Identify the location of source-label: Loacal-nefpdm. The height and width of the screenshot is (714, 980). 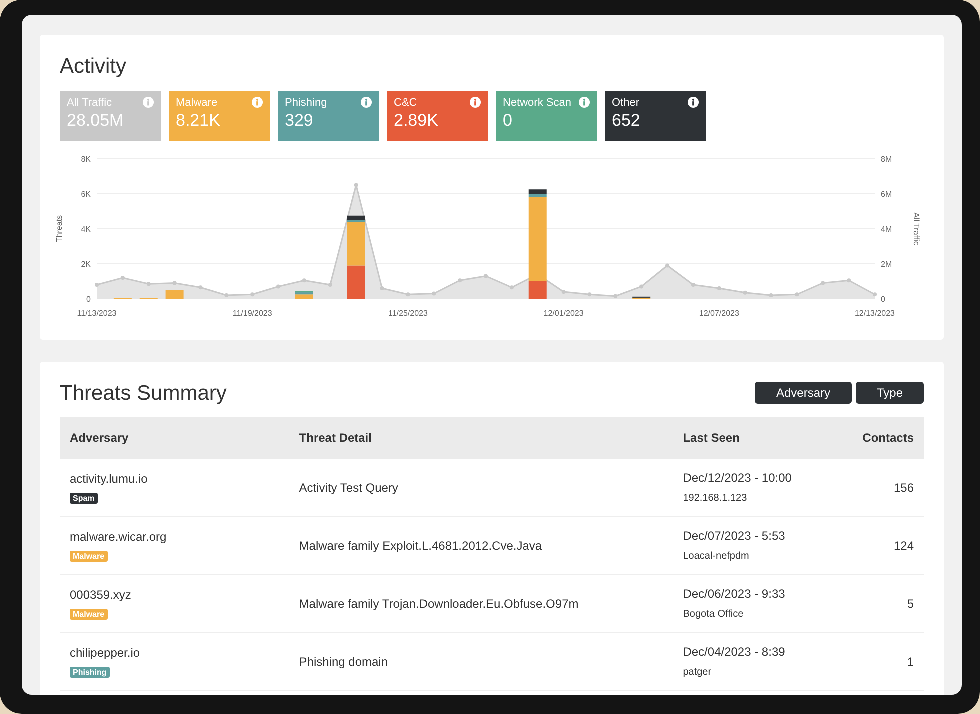
(716, 556).